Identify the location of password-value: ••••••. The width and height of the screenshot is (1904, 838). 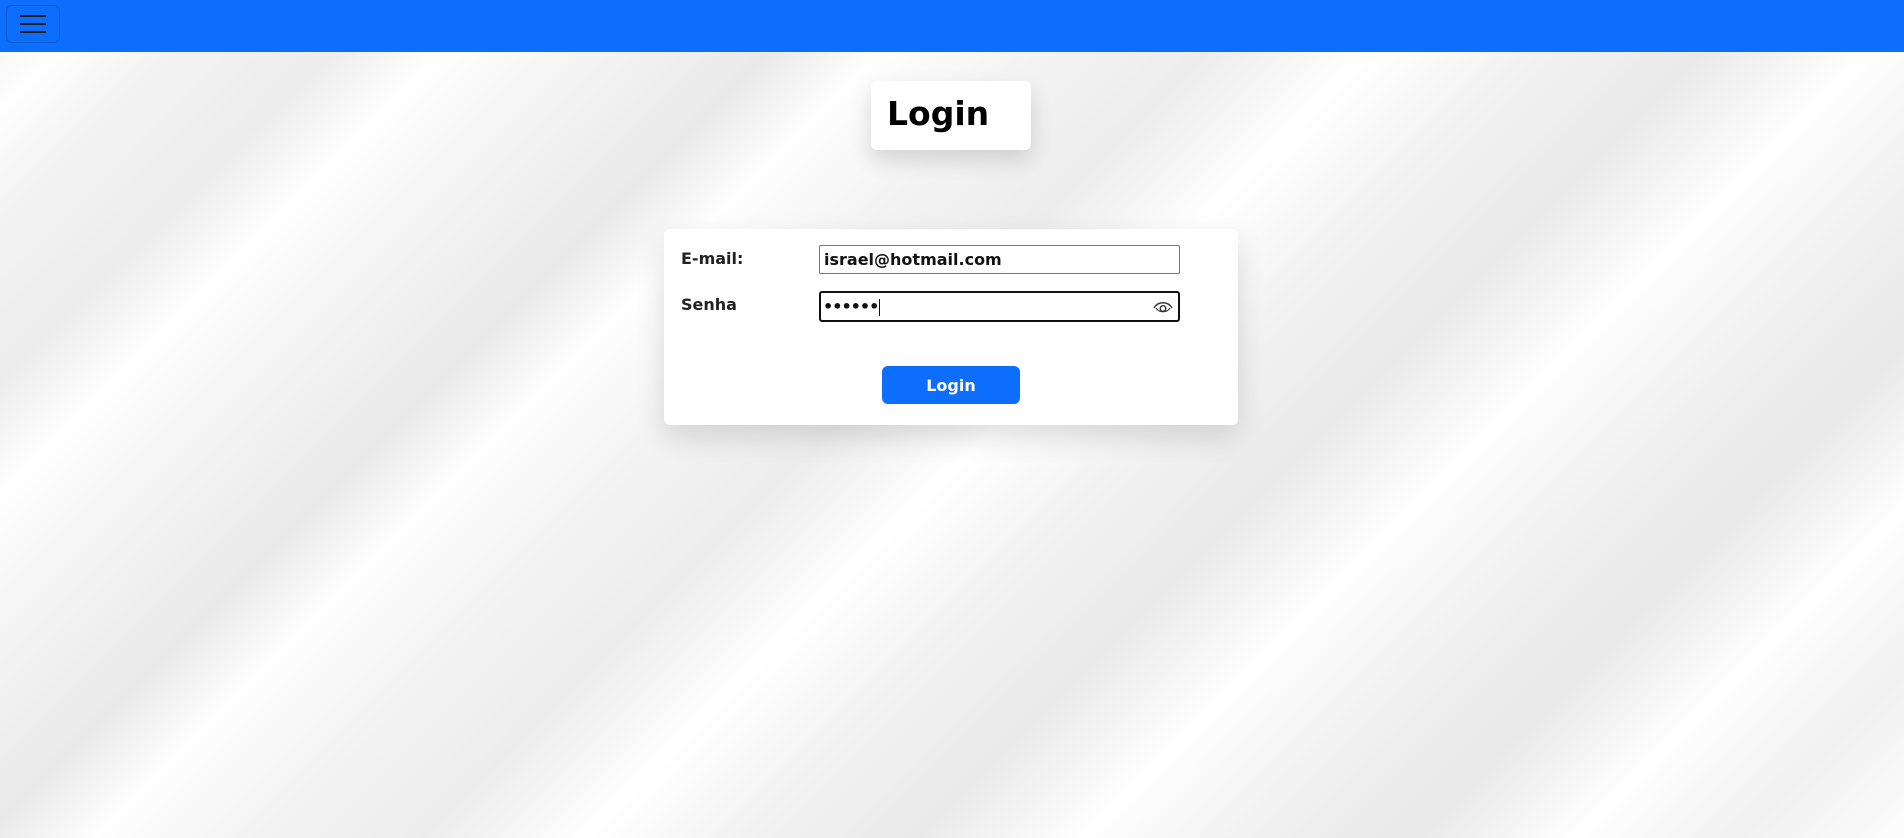
(852, 306).